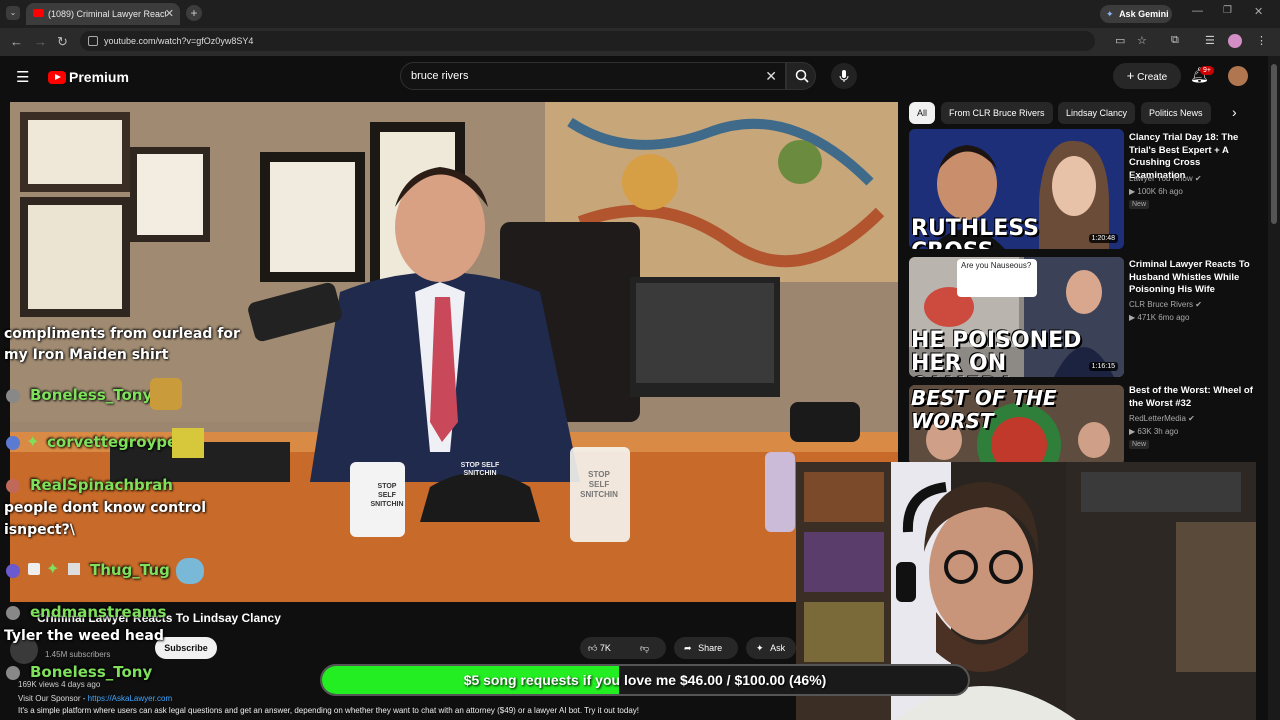 The image size is (1280, 720). I want to click on profile-icon, so click(1235, 41).